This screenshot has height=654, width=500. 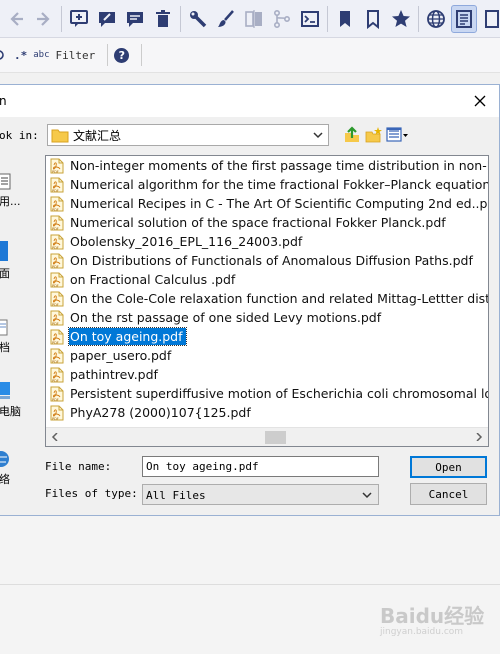 I want to click on add-comment-icon, so click(x=107, y=19).